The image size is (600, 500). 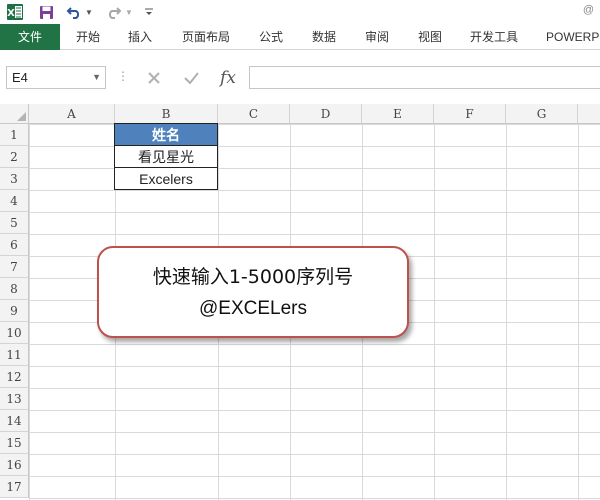 I want to click on tab-view: 视图, so click(x=430, y=37).